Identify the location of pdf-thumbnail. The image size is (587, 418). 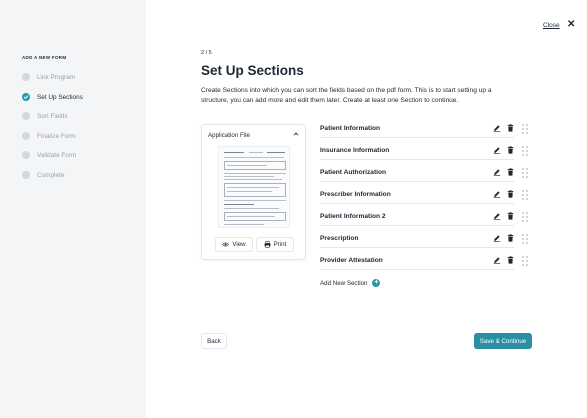
(254, 187).